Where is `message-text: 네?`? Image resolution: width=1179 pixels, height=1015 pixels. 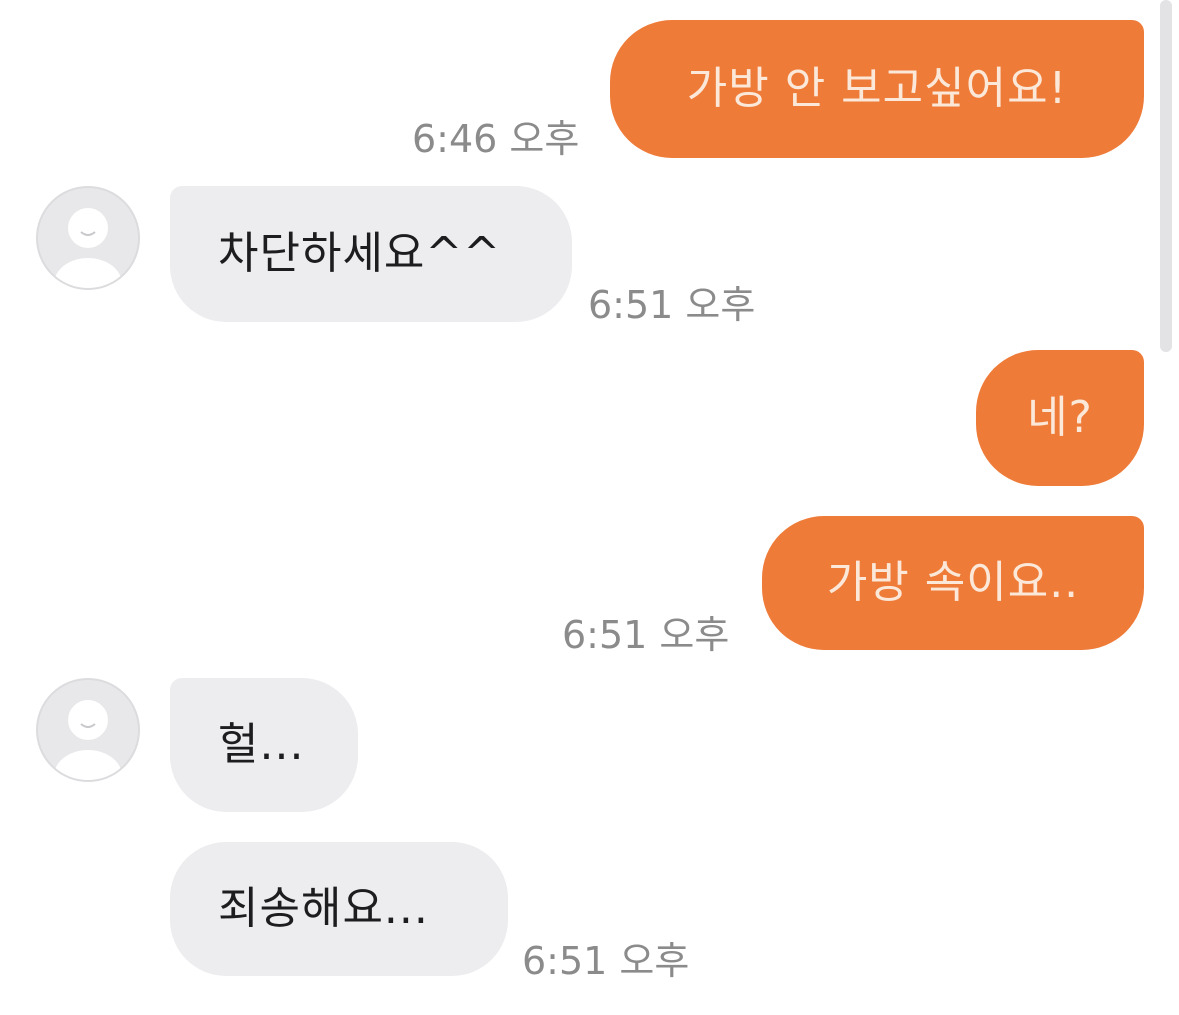 message-text: 네? is located at coordinates (1060, 417).